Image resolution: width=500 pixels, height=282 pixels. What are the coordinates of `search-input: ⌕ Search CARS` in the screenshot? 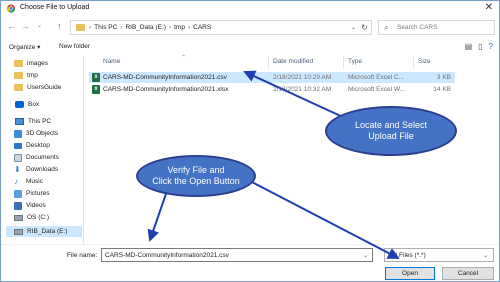 It's located at (436, 27).